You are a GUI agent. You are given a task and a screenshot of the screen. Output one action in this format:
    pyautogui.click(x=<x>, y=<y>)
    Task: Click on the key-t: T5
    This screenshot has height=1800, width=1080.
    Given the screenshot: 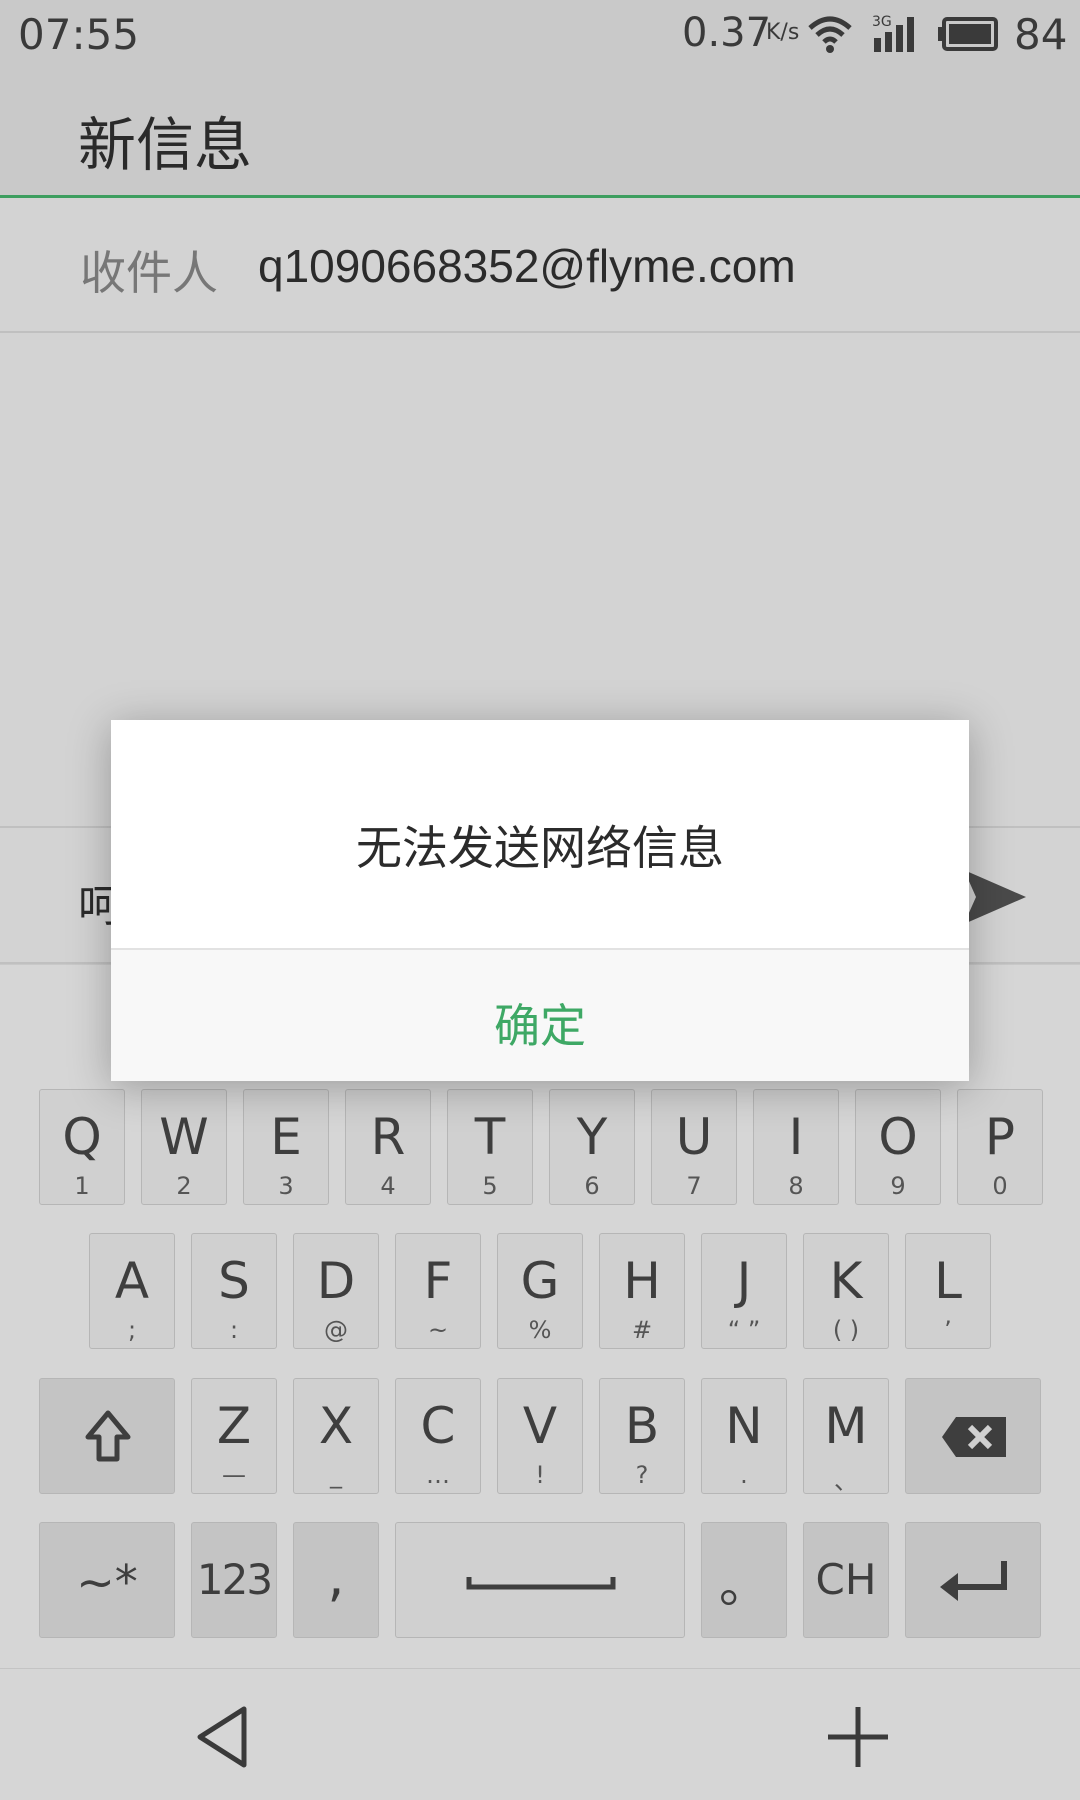 What is the action you would take?
    pyautogui.click(x=490, y=1147)
    